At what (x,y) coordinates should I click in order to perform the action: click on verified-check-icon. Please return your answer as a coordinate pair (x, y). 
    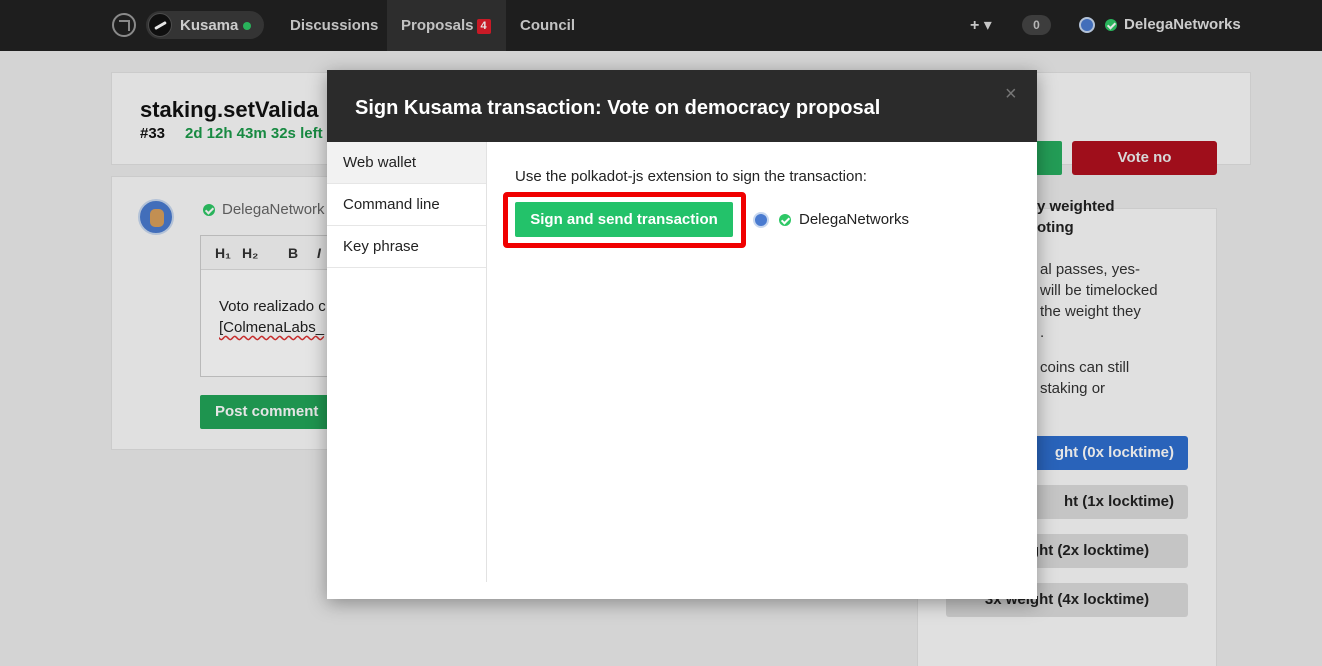
    Looking at the image, I should click on (785, 220).